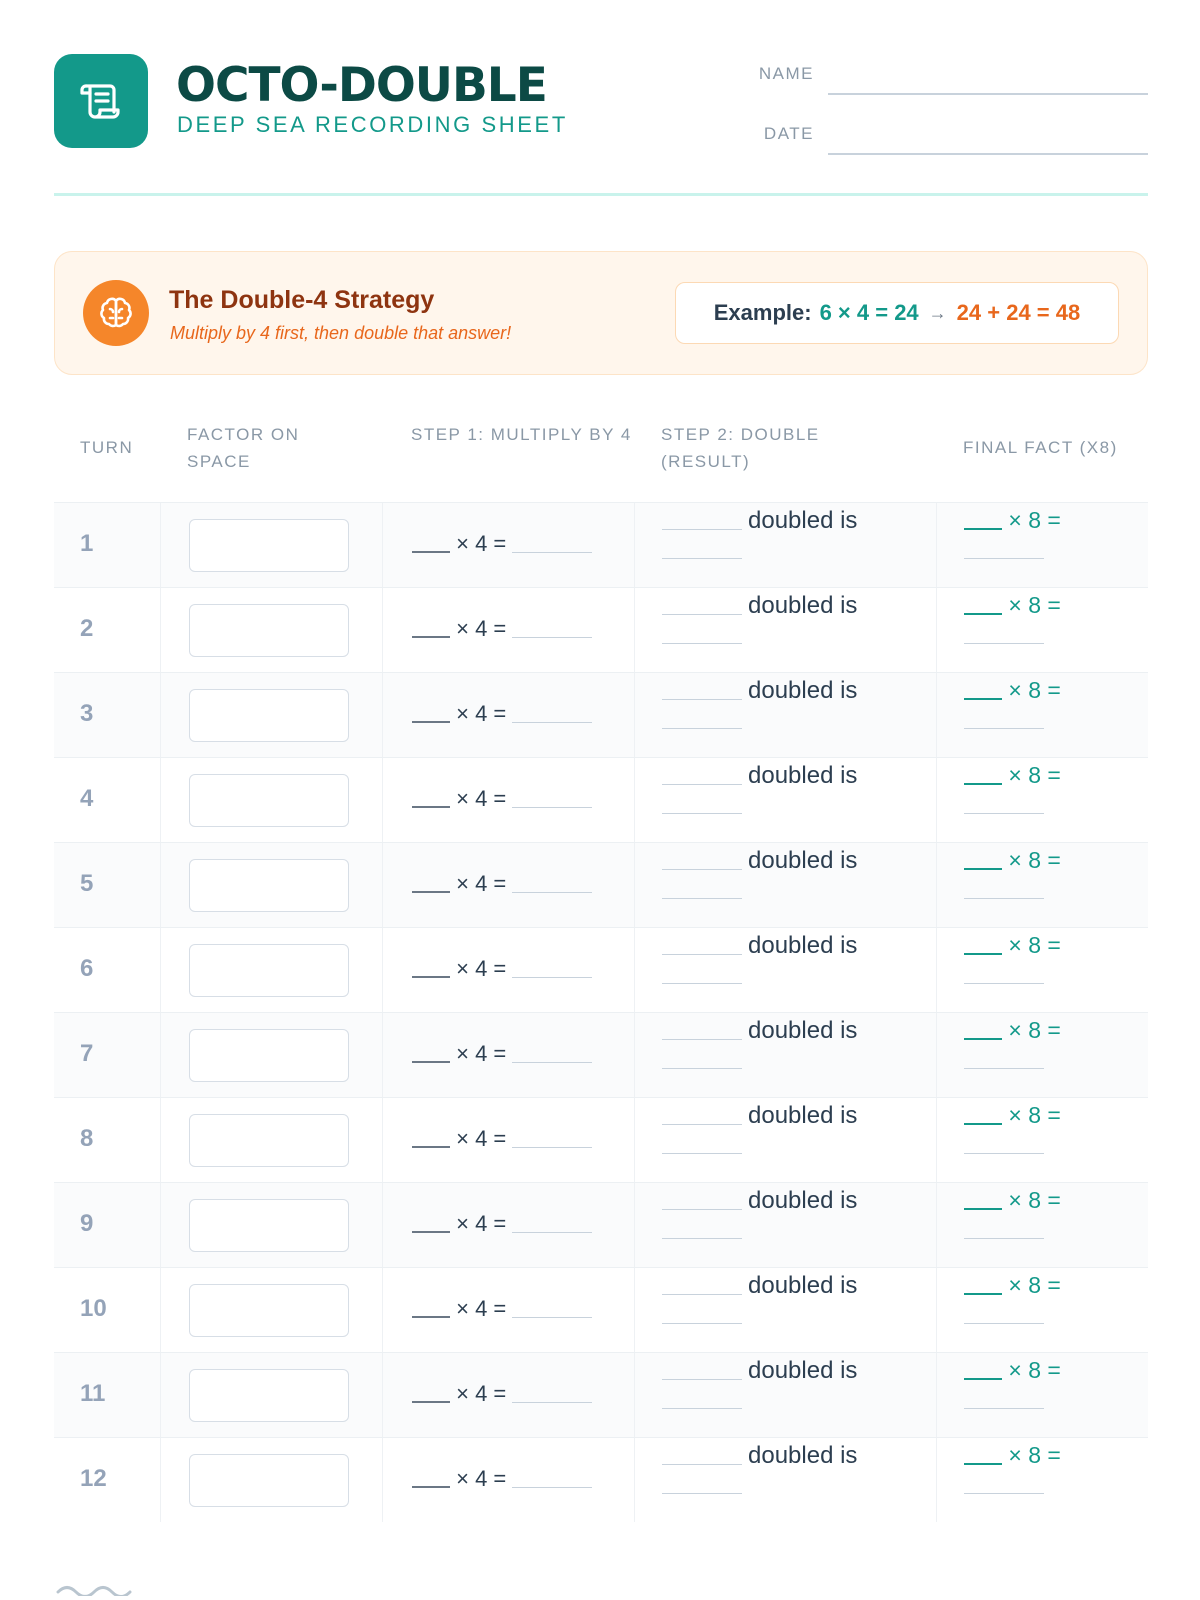  What do you see at coordinates (951, 74) in the screenshot?
I see `name-field: NAME` at bounding box center [951, 74].